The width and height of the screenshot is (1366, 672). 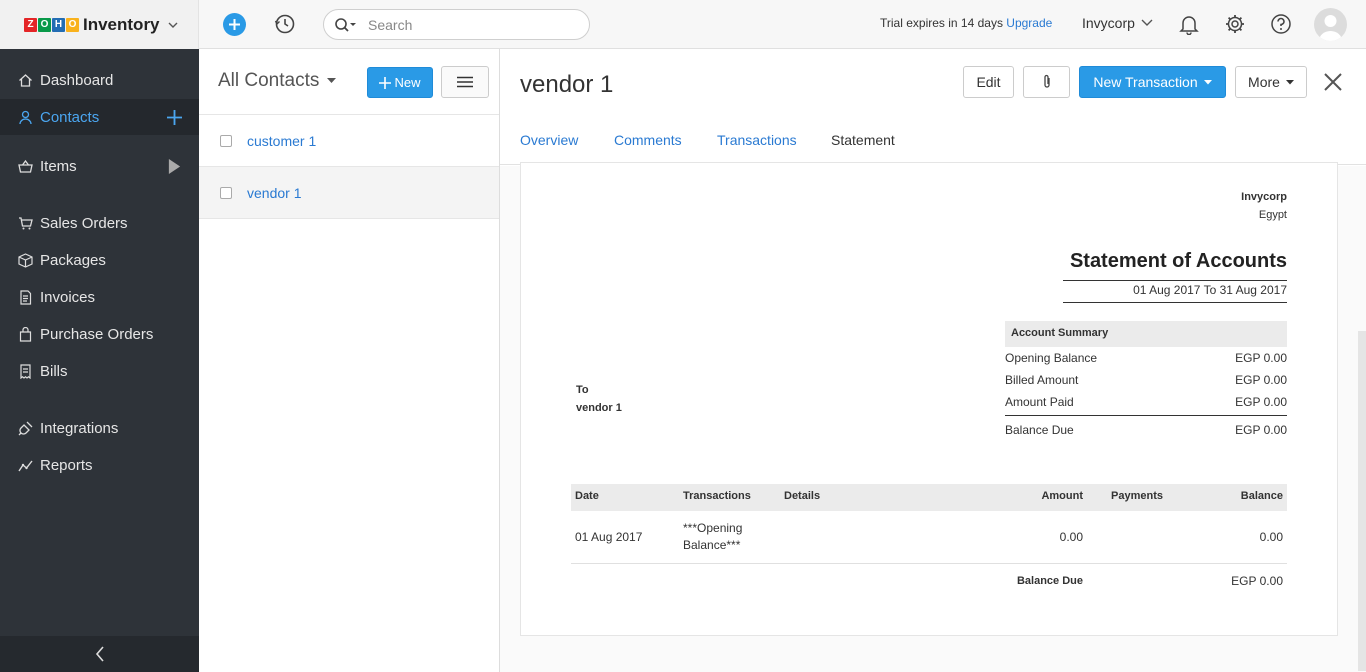 What do you see at coordinates (58, 166) in the screenshot?
I see `sidebar-item-label: Items` at bounding box center [58, 166].